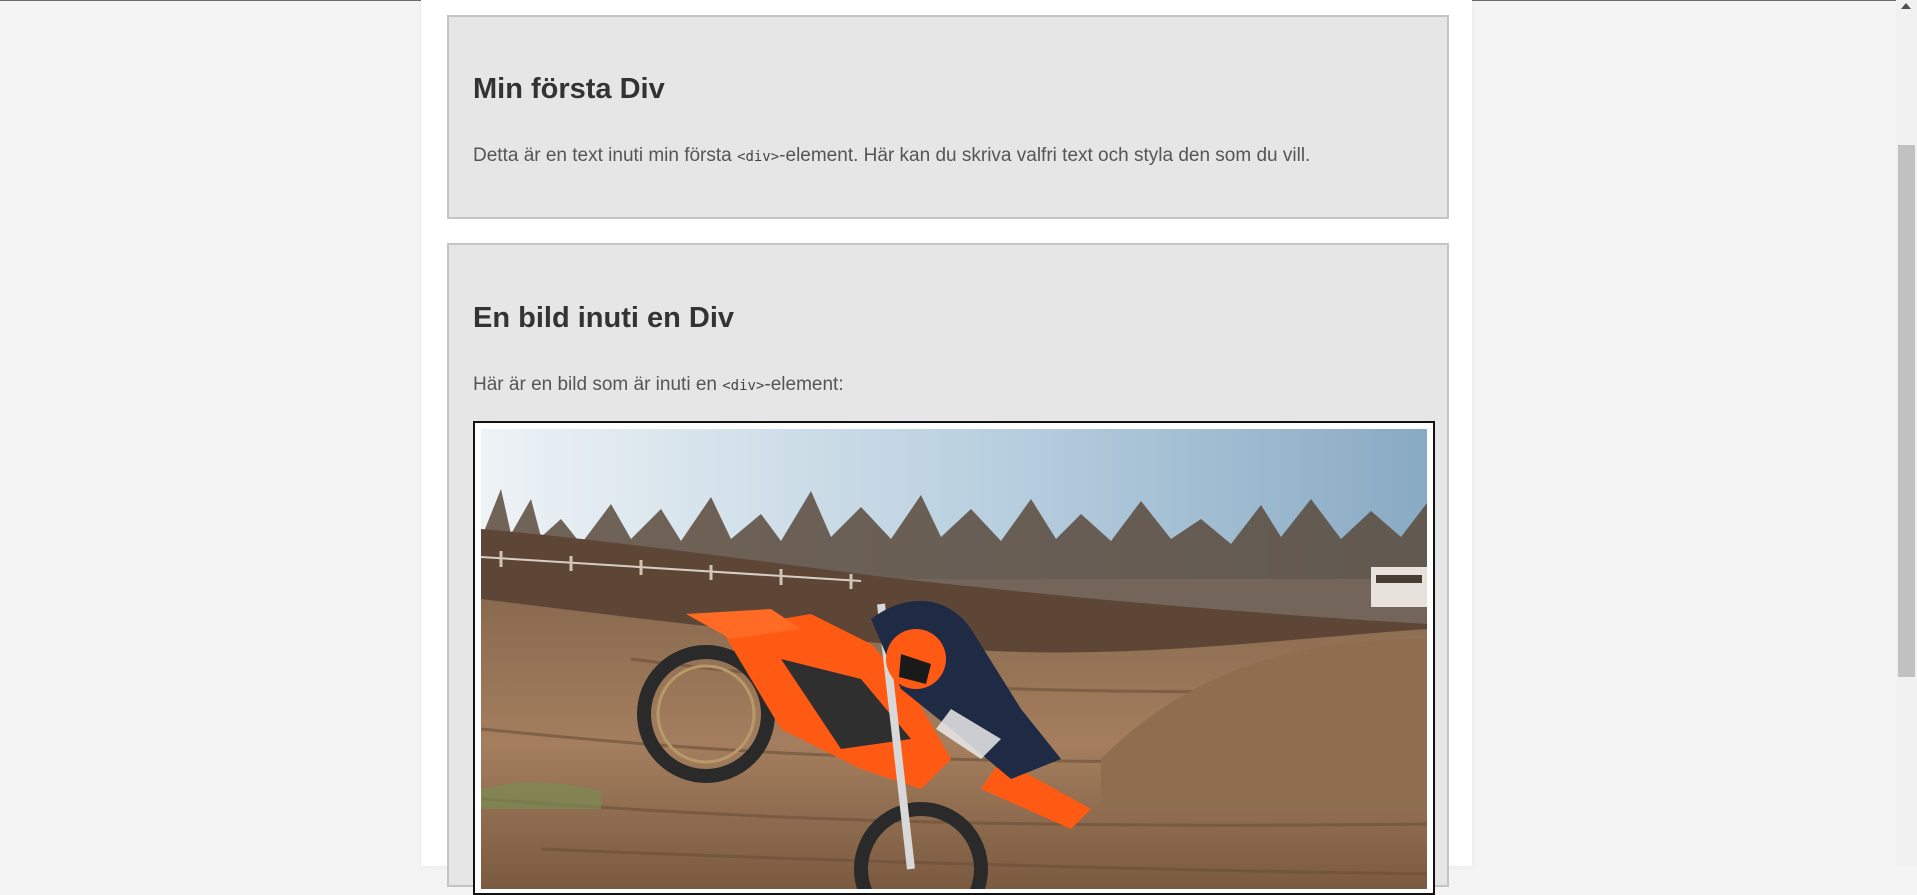 Image resolution: width=1917 pixels, height=895 pixels. What do you see at coordinates (1906, 411) in the screenshot?
I see `scrollbar-thumb` at bounding box center [1906, 411].